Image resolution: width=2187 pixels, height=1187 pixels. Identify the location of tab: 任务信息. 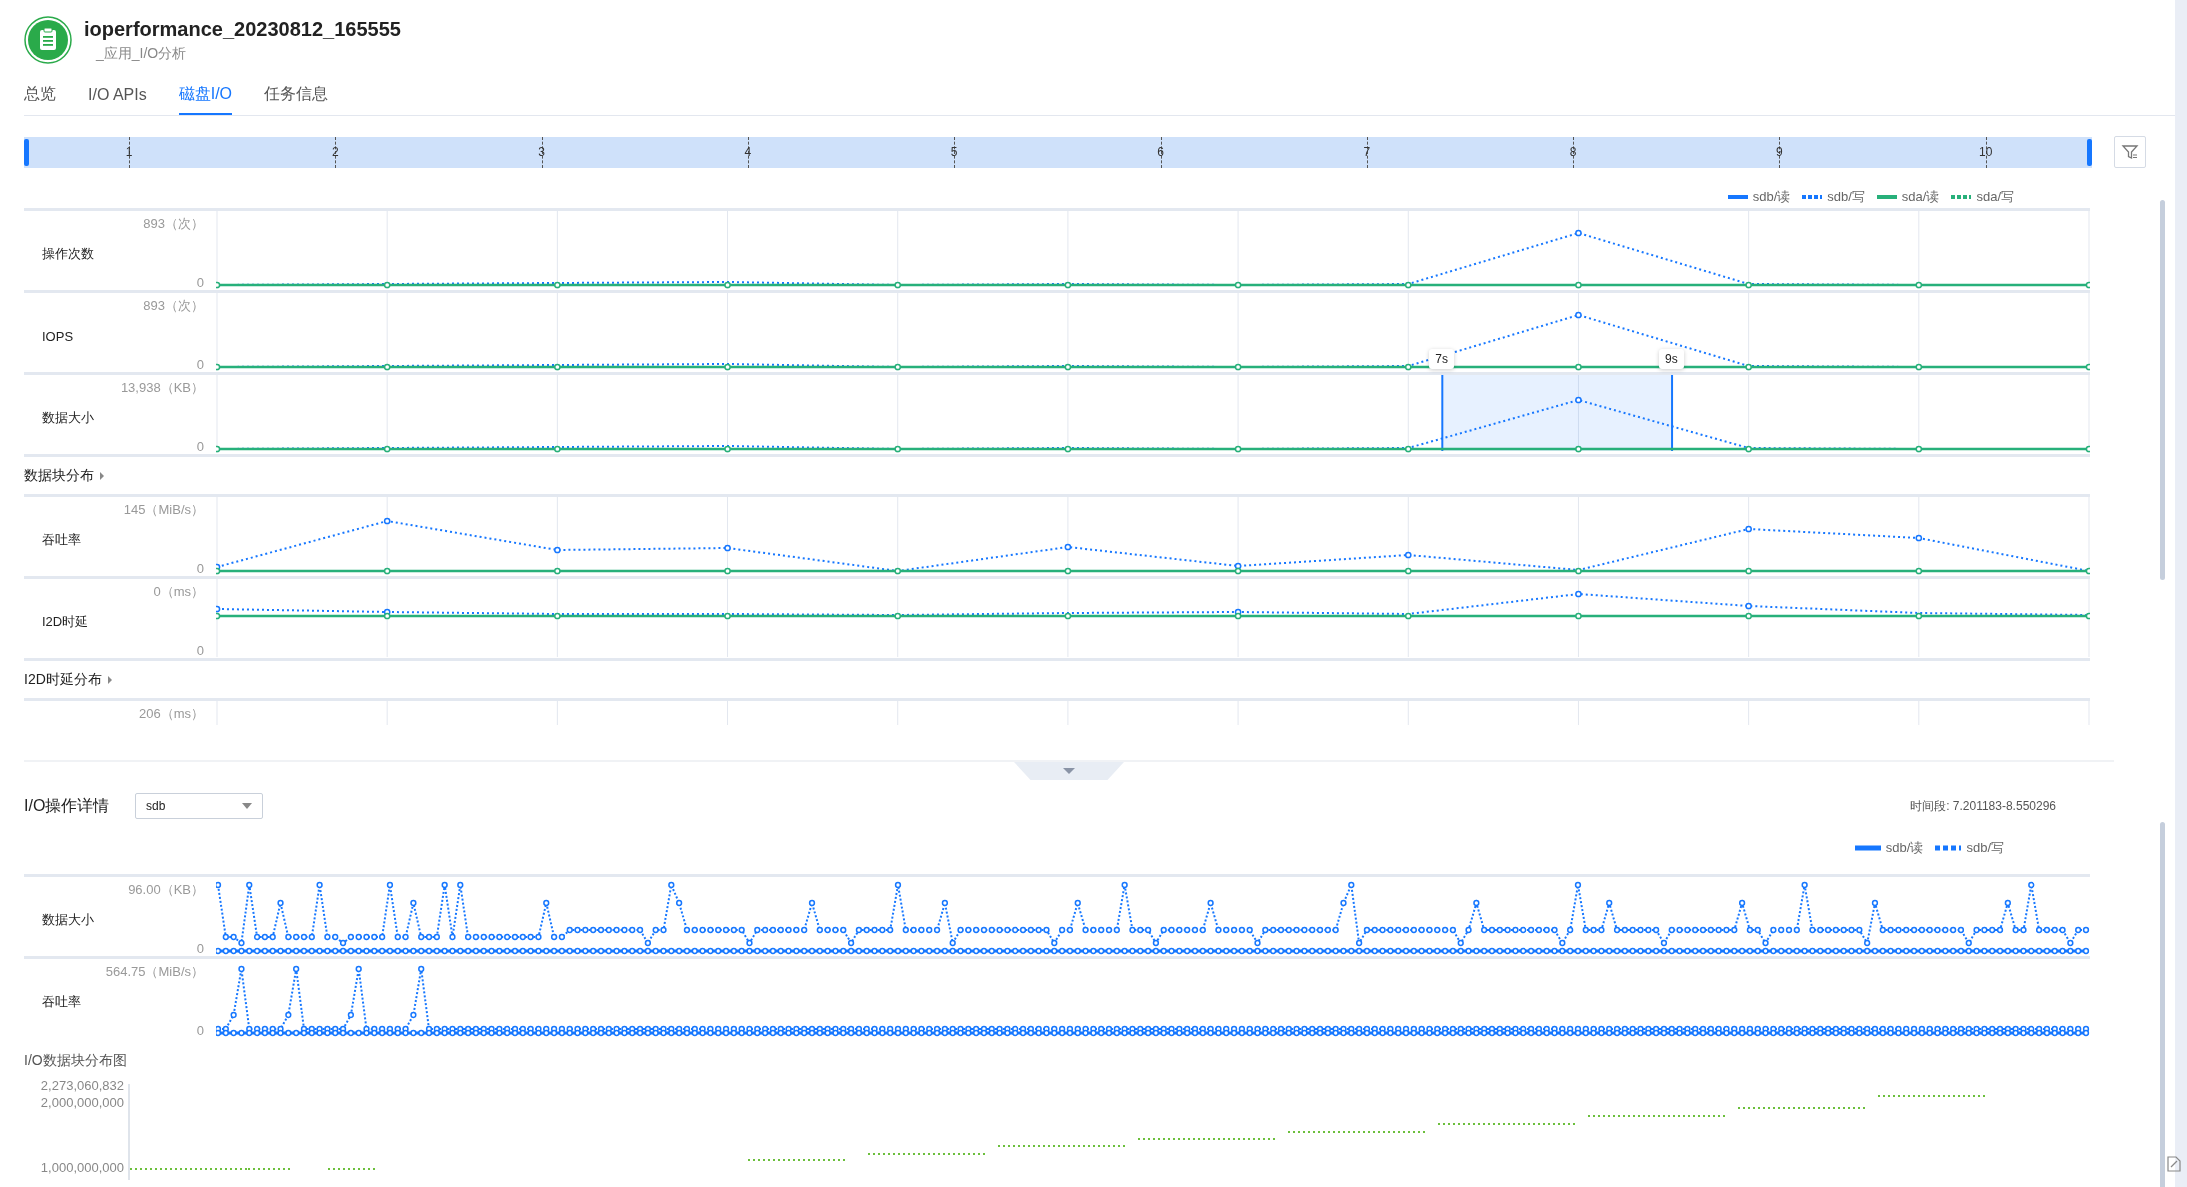
(296, 96).